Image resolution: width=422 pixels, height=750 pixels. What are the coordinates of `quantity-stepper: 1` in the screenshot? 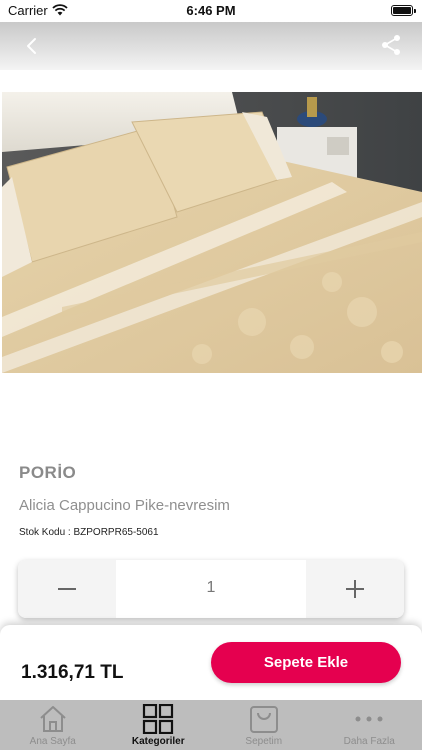 It's located at (211, 589).